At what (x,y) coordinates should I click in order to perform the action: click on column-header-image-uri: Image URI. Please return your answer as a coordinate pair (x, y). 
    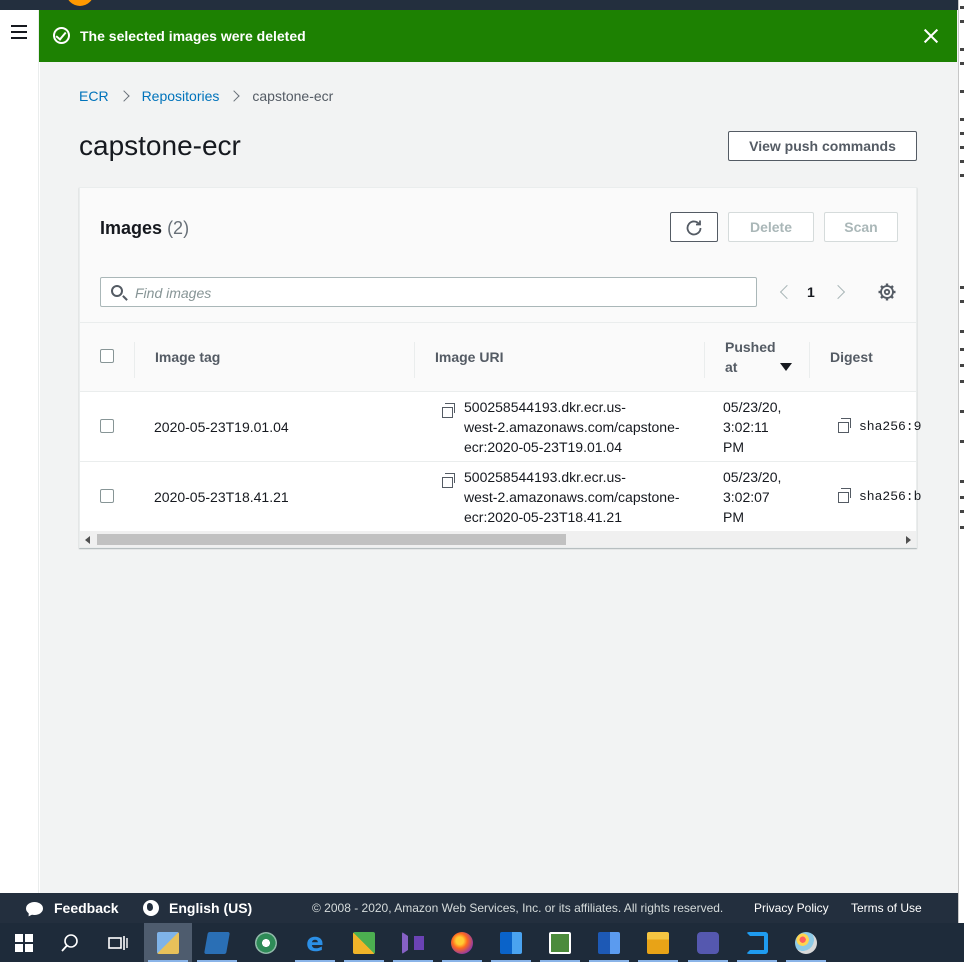
    Looking at the image, I should click on (469, 357).